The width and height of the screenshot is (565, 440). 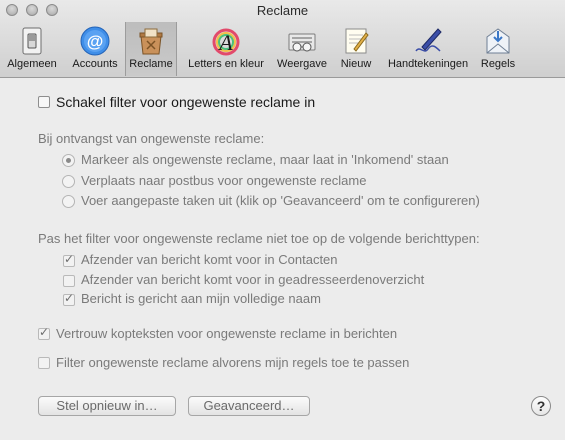 I want to click on compose-note-icon, so click(x=357, y=41).